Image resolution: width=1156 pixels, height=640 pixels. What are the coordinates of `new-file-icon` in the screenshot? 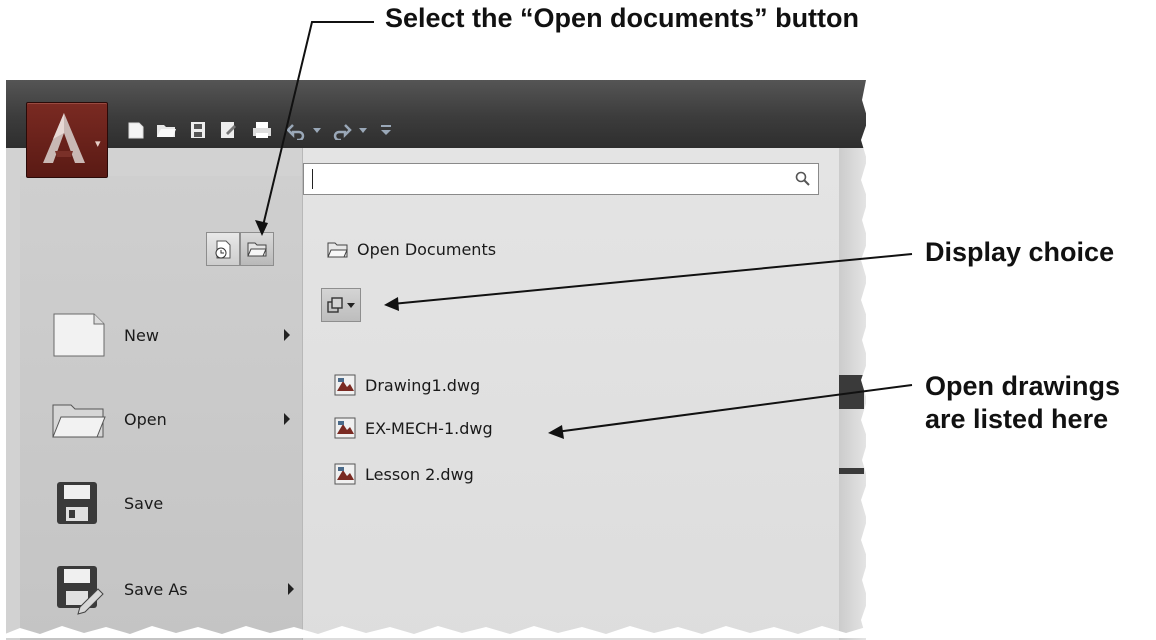 It's located at (136, 130).